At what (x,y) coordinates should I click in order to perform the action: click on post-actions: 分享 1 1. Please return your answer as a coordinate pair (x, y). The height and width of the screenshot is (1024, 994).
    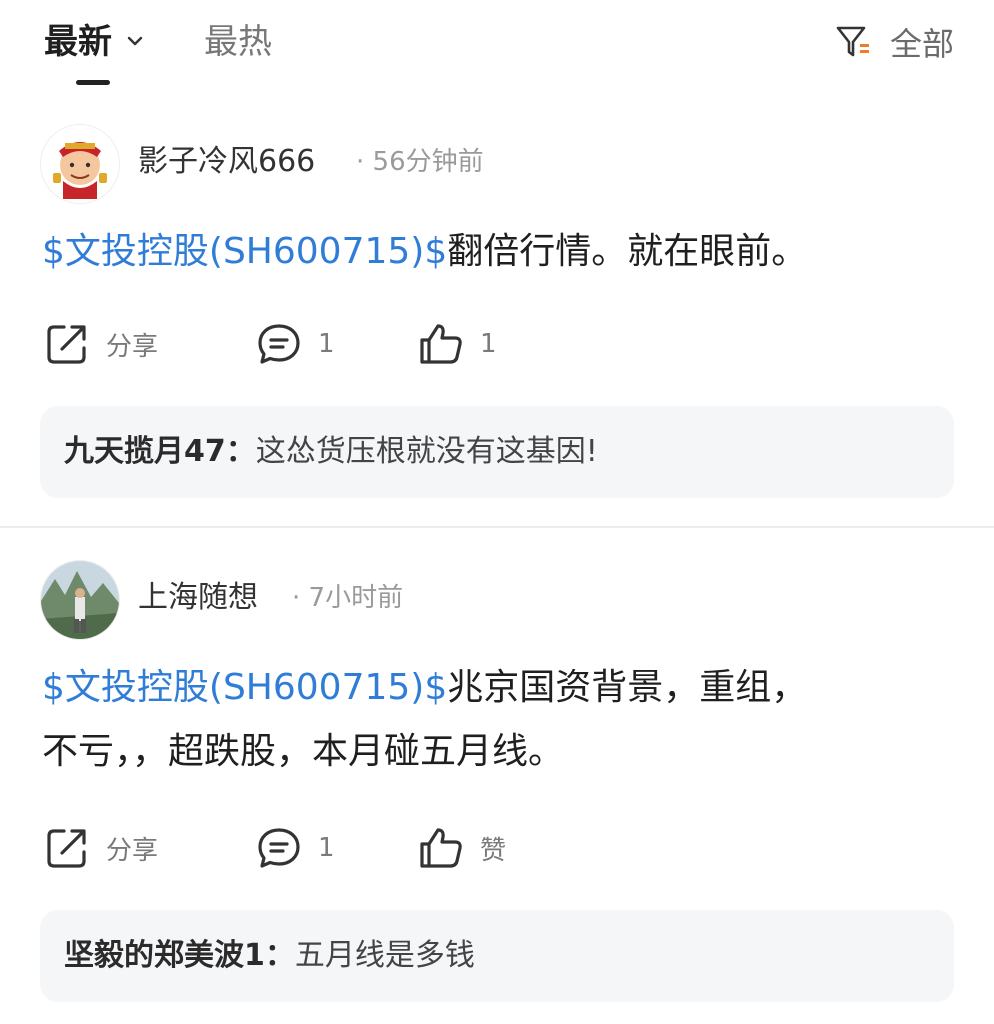
    Looking at the image, I should click on (490, 344).